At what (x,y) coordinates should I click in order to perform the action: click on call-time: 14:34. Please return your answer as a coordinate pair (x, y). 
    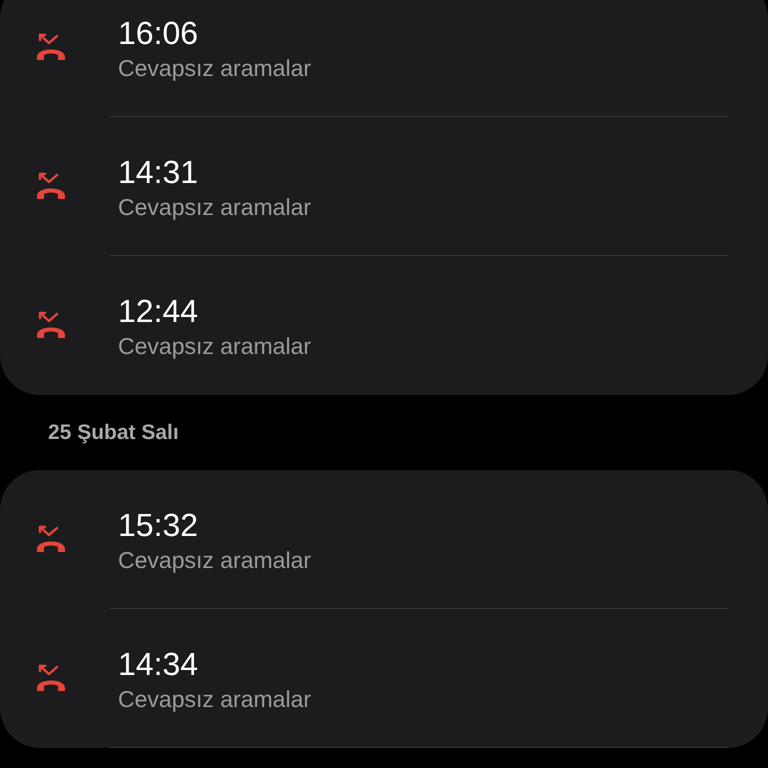
    Looking at the image, I should click on (159, 664).